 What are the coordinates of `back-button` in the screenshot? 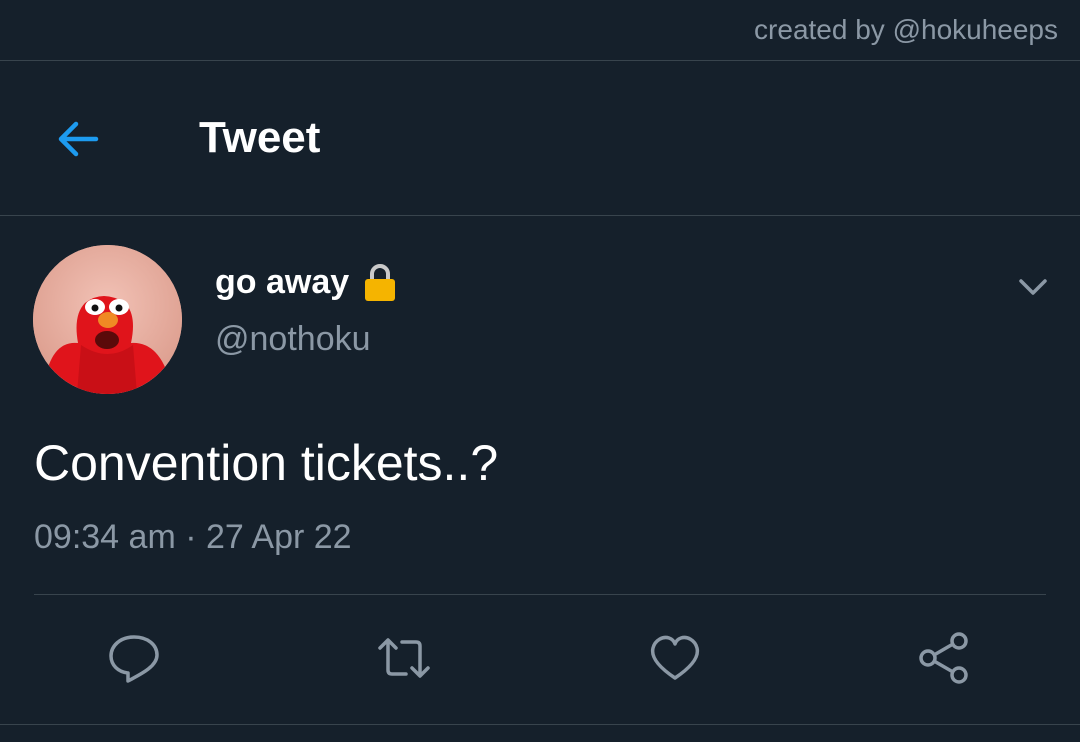 It's located at (77, 139).